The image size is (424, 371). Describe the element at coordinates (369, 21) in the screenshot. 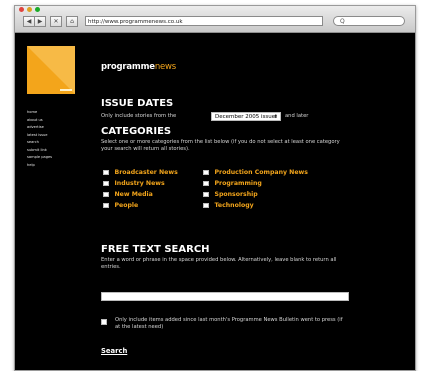

I see `browser-search-field: Q` at that location.